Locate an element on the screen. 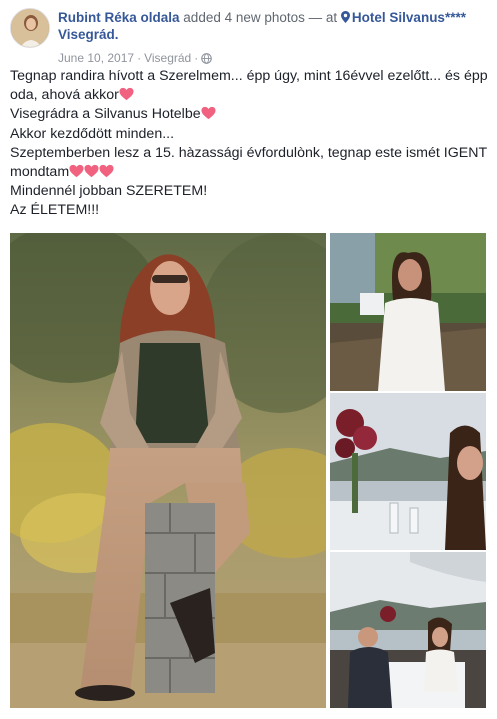 The image size is (497, 719). message-line: oda, ahová akkor is located at coordinates (64, 95).